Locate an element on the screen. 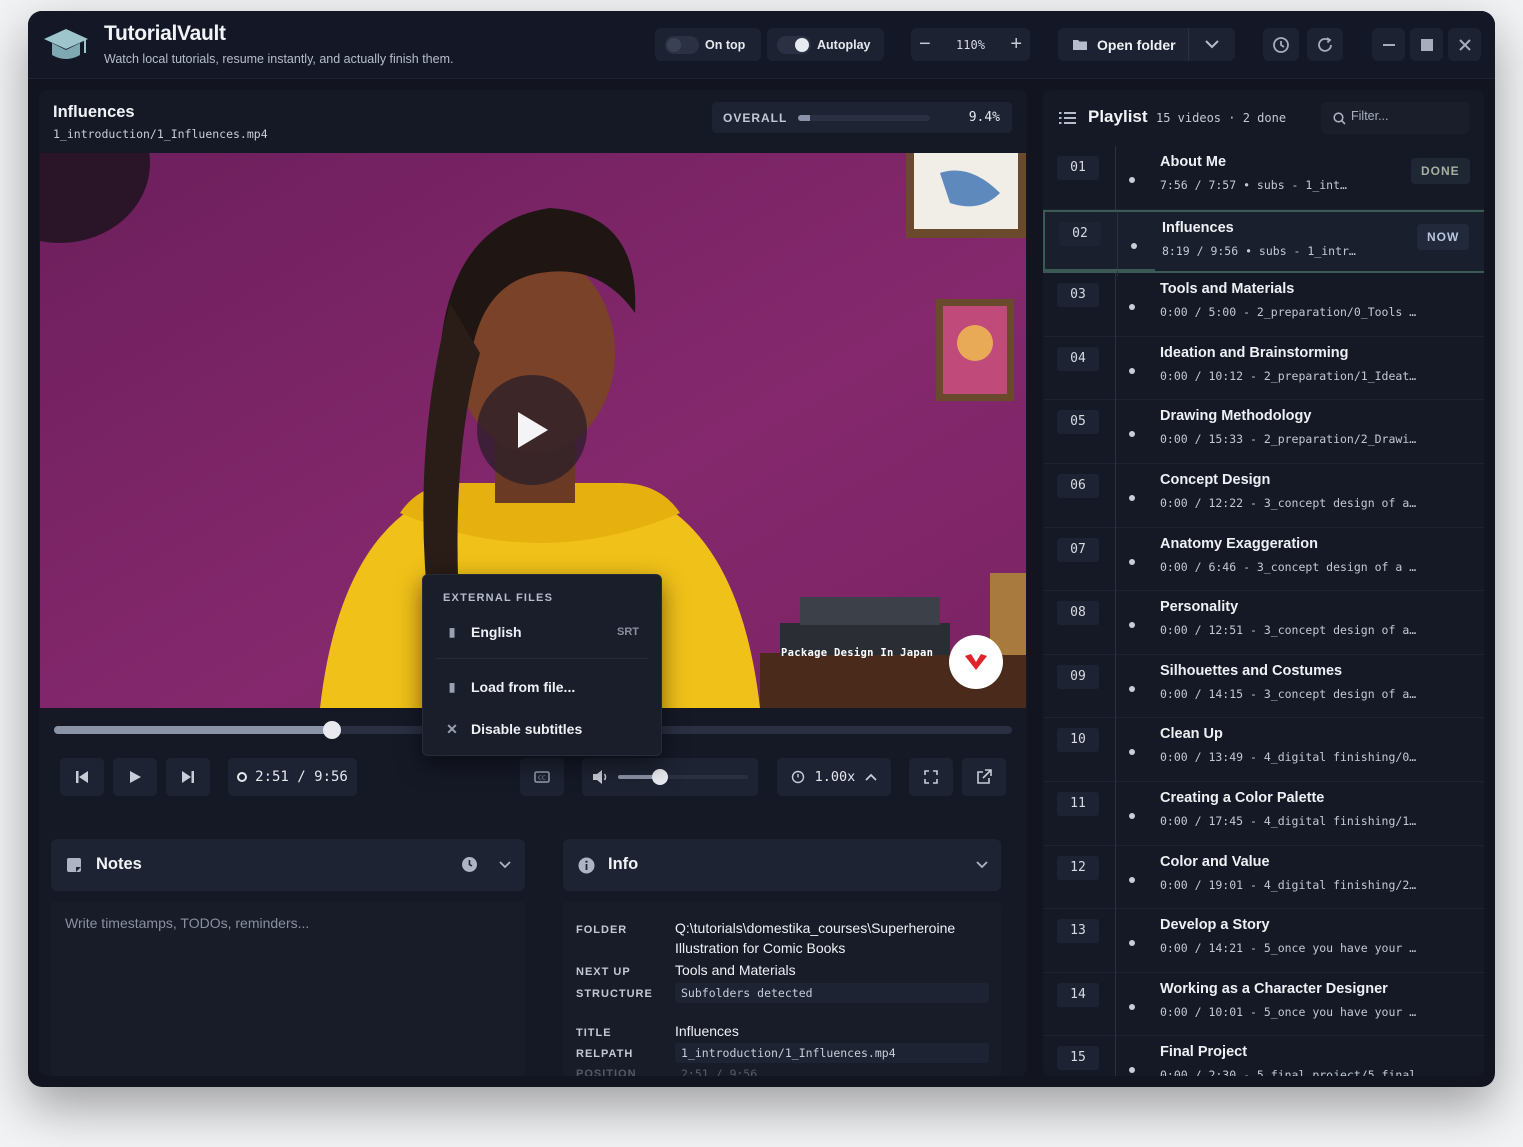  skip-forward-icon is located at coordinates (188, 777).